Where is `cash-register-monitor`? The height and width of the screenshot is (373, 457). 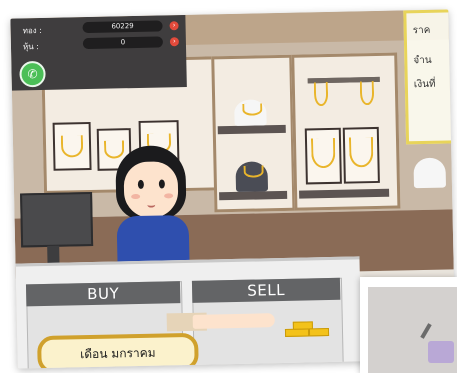 cash-register-monitor is located at coordinates (57, 219).